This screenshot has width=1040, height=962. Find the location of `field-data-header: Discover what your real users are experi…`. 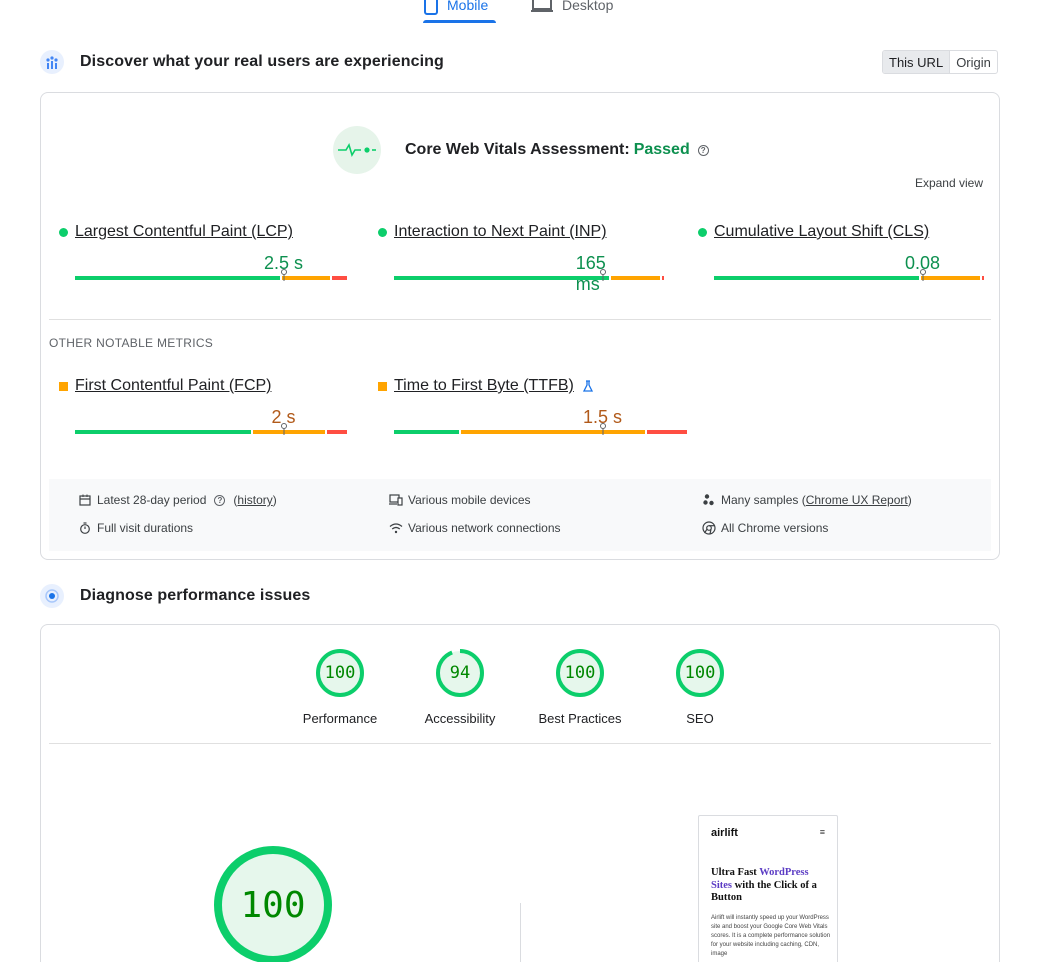

field-data-header: Discover what your real users are experi… is located at coordinates (242, 62).